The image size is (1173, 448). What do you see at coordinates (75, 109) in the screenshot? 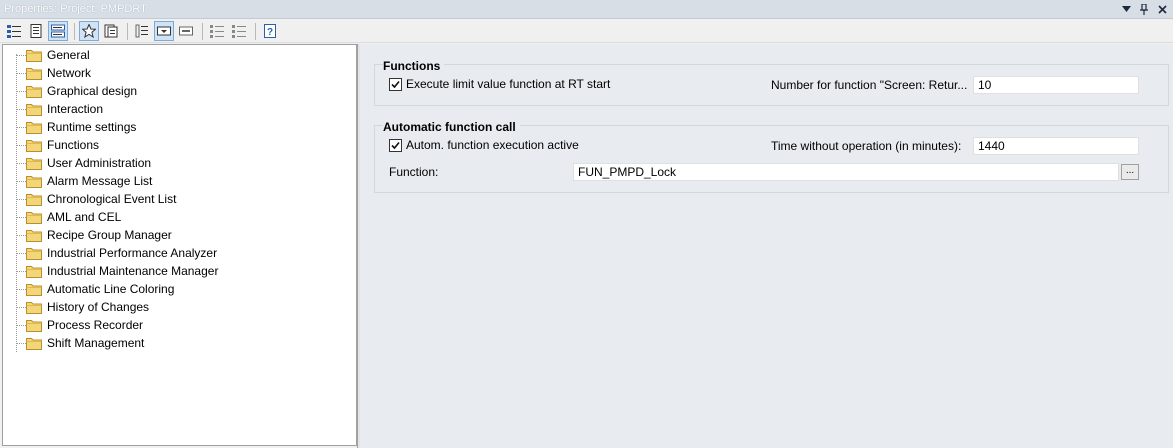
I see `tree-item-label: Interaction` at bounding box center [75, 109].